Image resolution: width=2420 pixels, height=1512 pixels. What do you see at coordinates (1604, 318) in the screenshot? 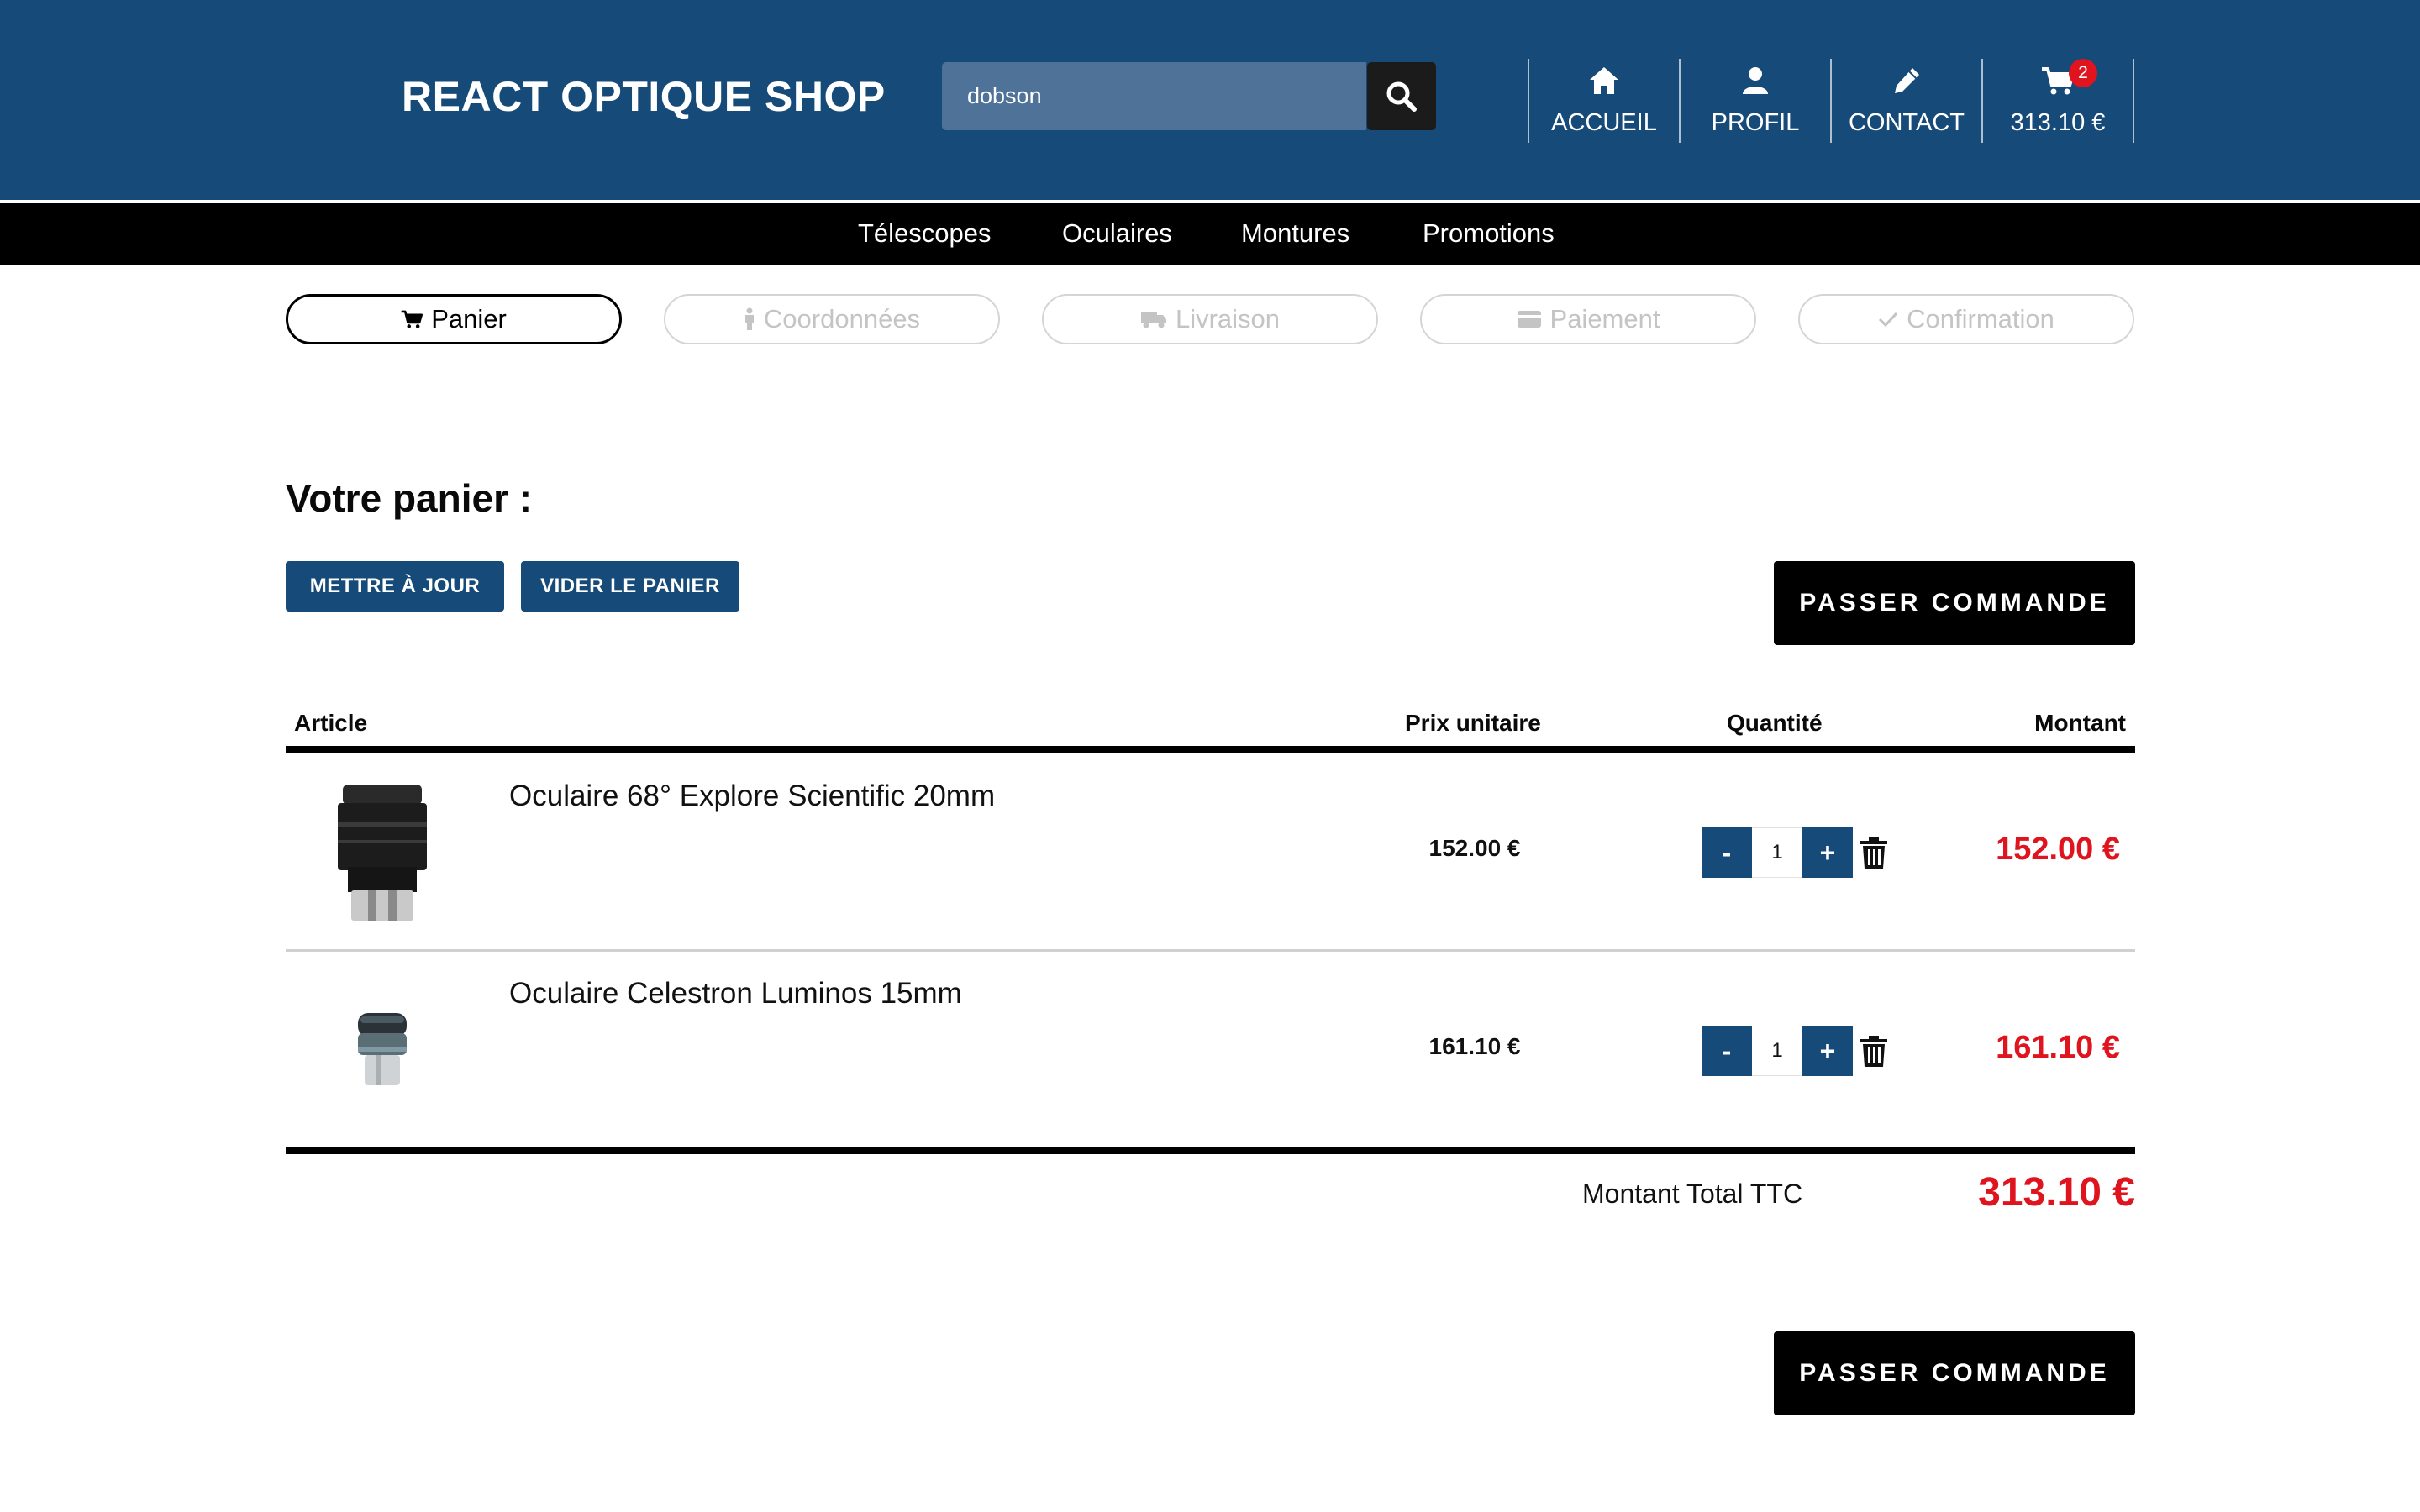
I see `step-paiement-label: Paiement` at bounding box center [1604, 318].